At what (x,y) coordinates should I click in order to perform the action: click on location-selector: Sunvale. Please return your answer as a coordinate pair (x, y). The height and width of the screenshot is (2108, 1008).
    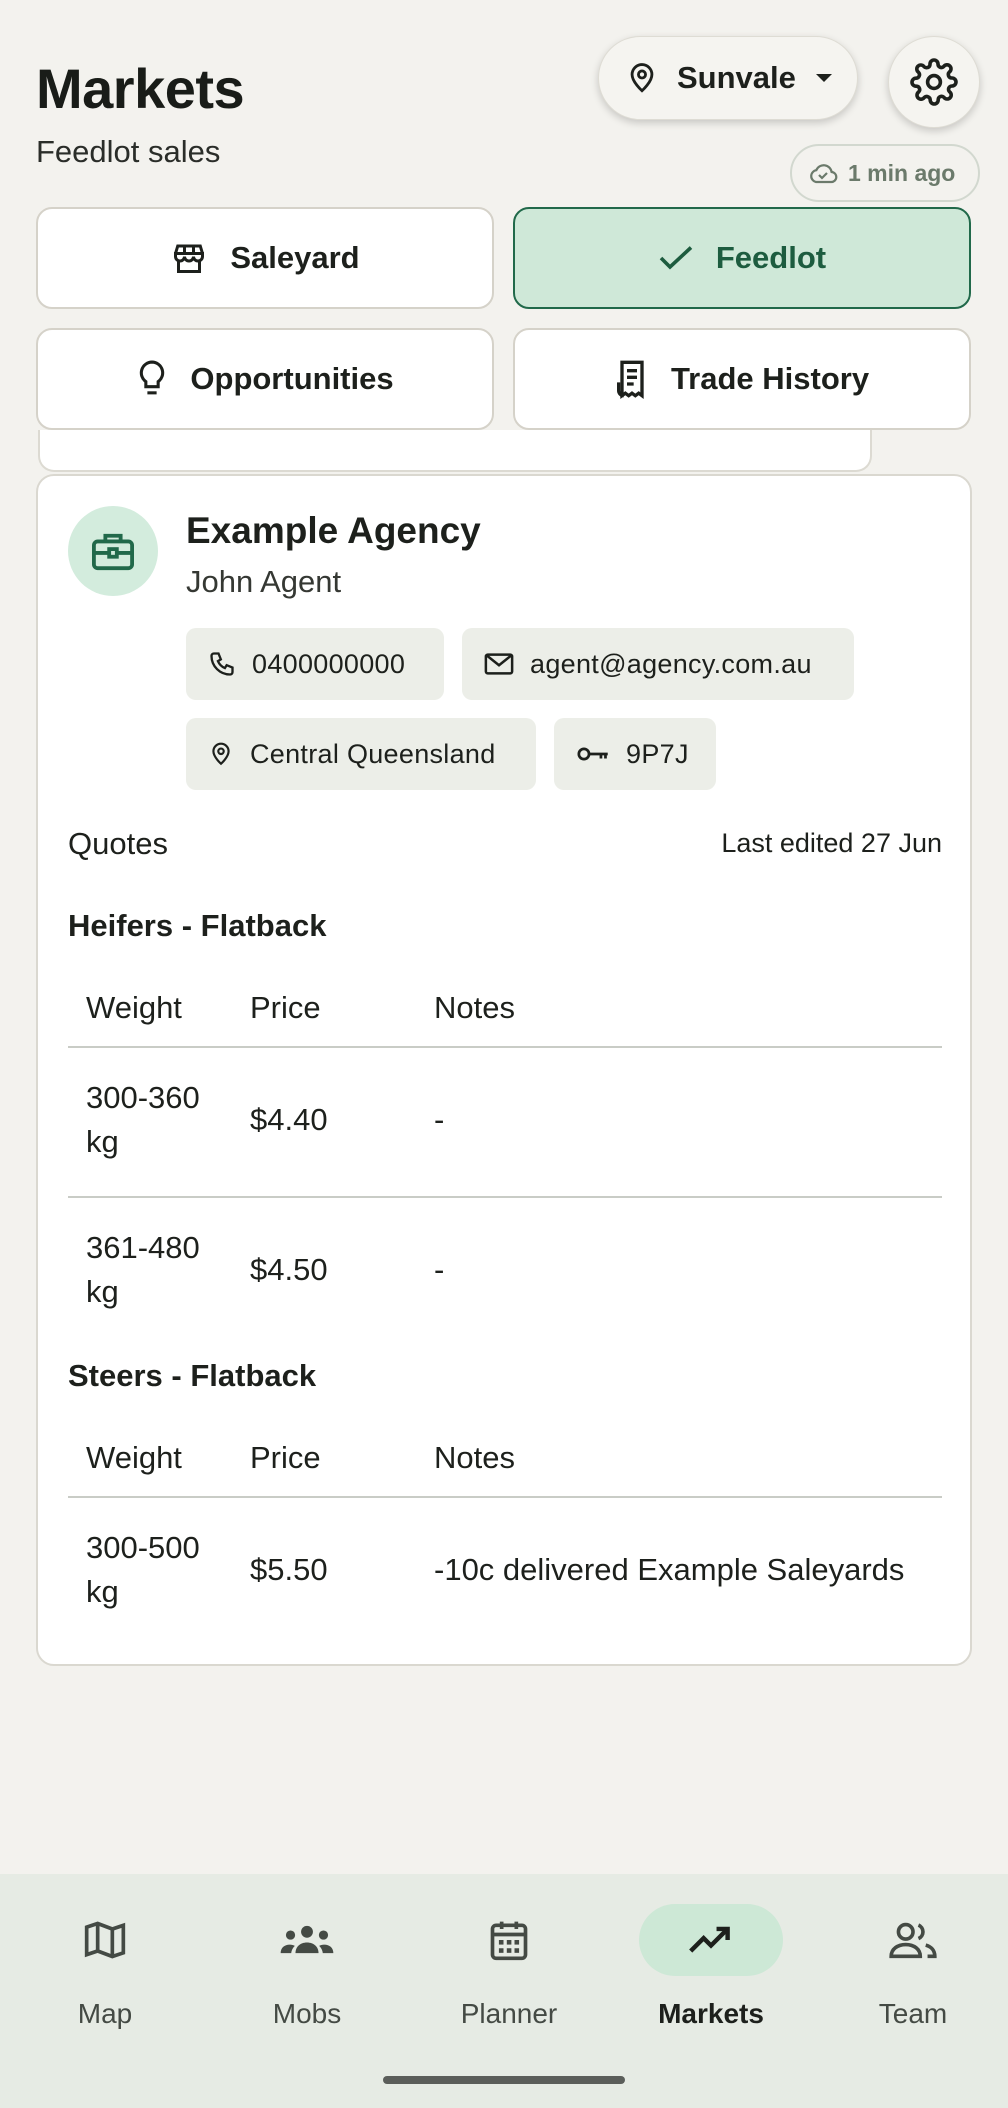
    Looking at the image, I should click on (728, 78).